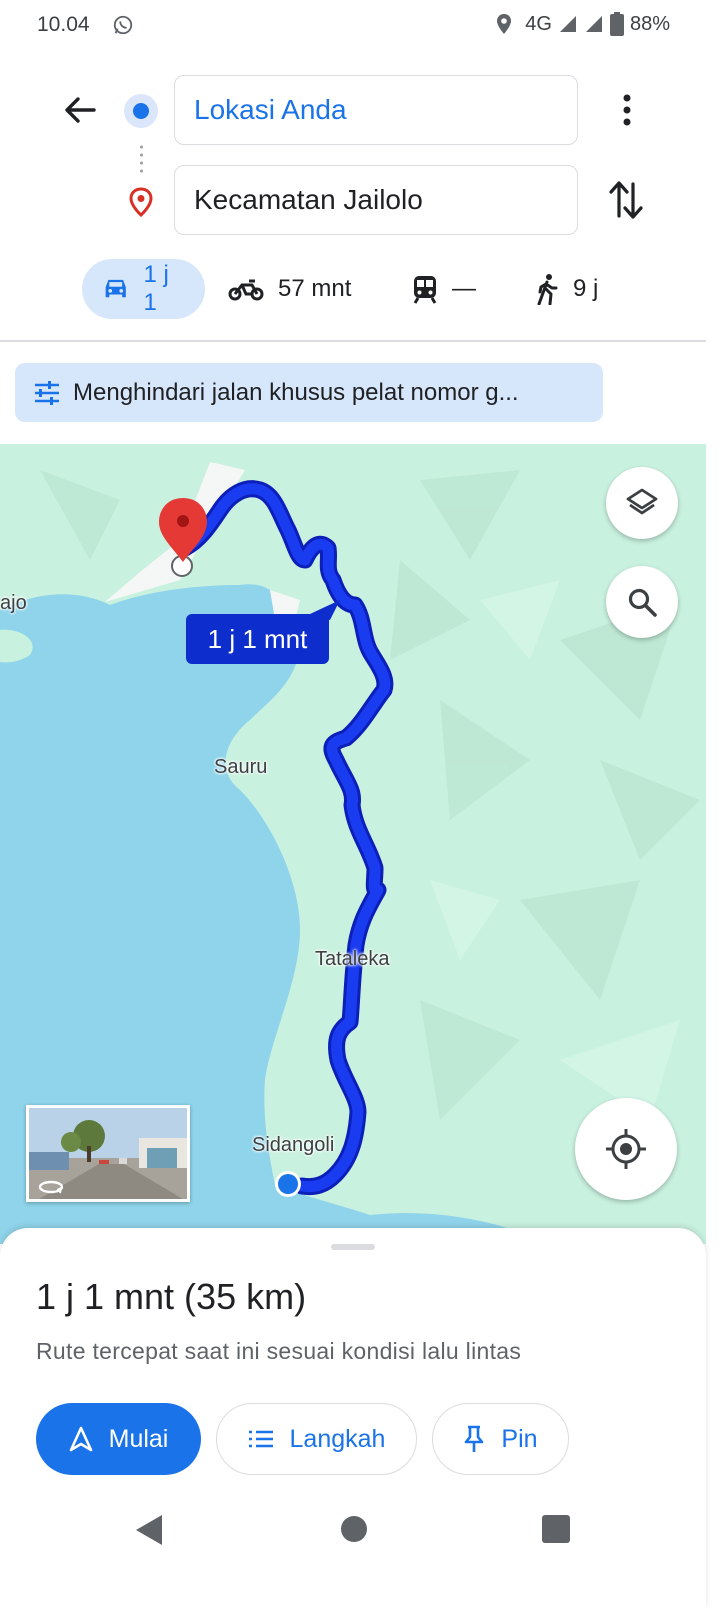 The width and height of the screenshot is (720, 1608). I want to click on more-options-icon, so click(627, 110).